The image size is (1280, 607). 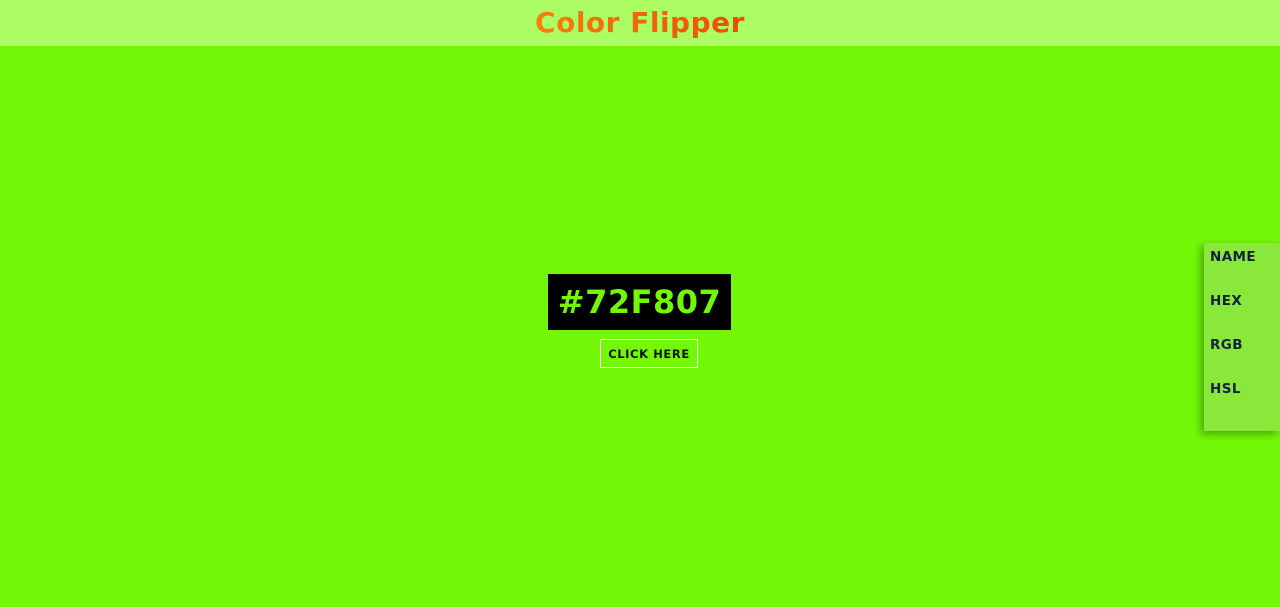 What do you see at coordinates (1242, 270) in the screenshot?
I see `menu-item-name: NAME` at bounding box center [1242, 270].